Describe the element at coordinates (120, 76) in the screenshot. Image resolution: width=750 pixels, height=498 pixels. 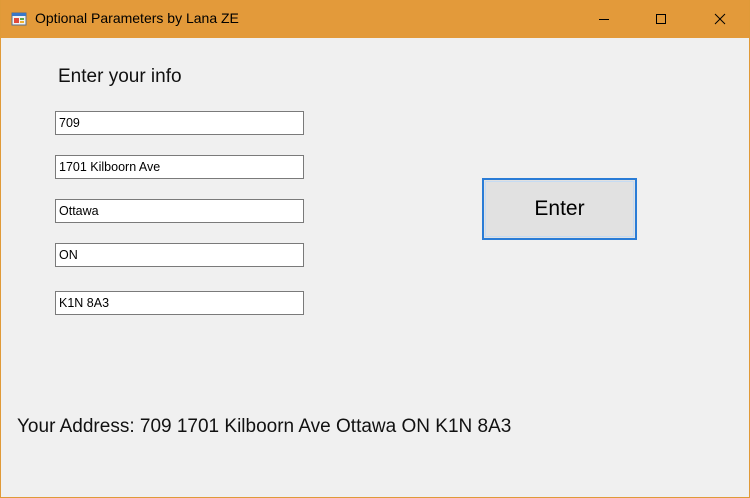
I see `form-heading: Enter your info` at that location.